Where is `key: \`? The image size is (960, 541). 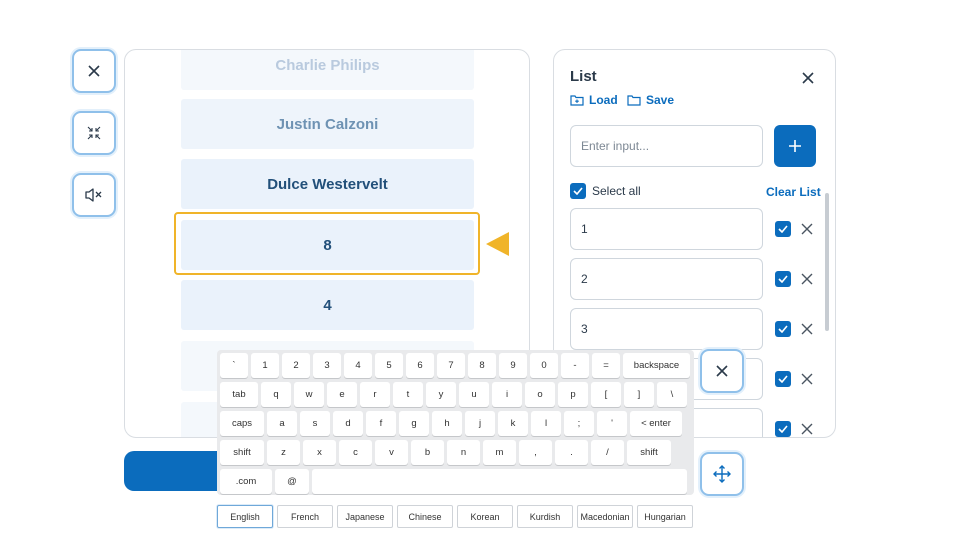
key: \ is located at coordinates (672, 394).